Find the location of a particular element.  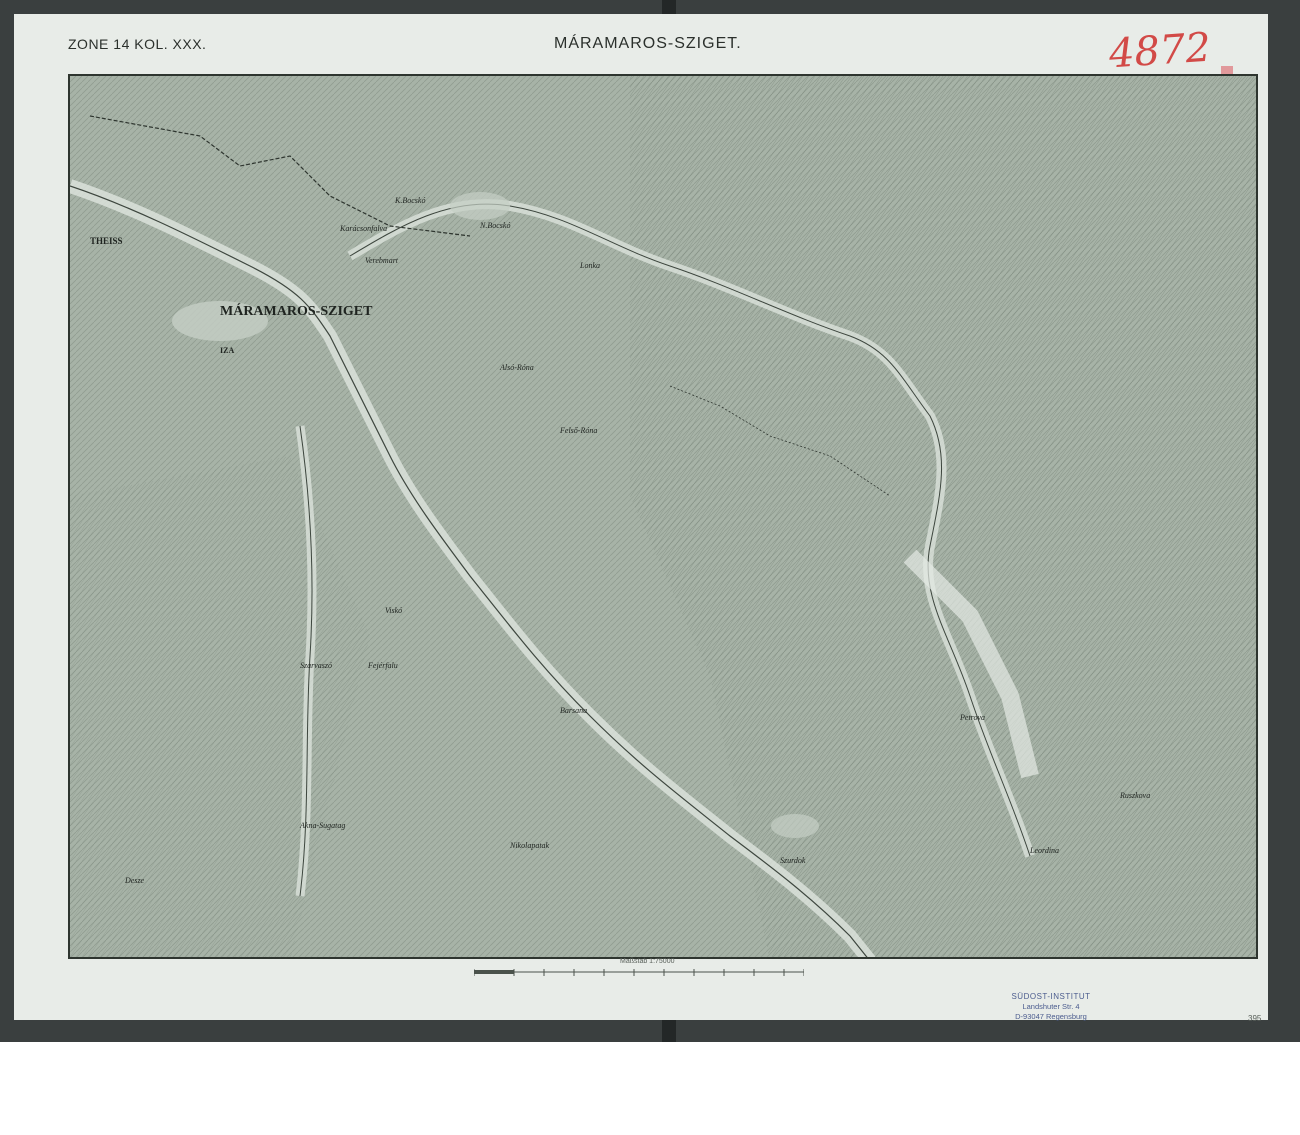

map-label-akna-sugatag: Akna-Sugatag is located at coordinates (323, 825).